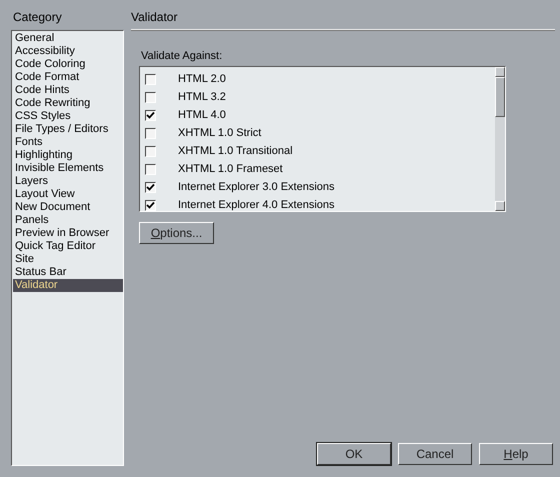  What do you see at coordinates (68, 38) in the screenshot?
I see `category-item: General` at bounding box center [68, 38].